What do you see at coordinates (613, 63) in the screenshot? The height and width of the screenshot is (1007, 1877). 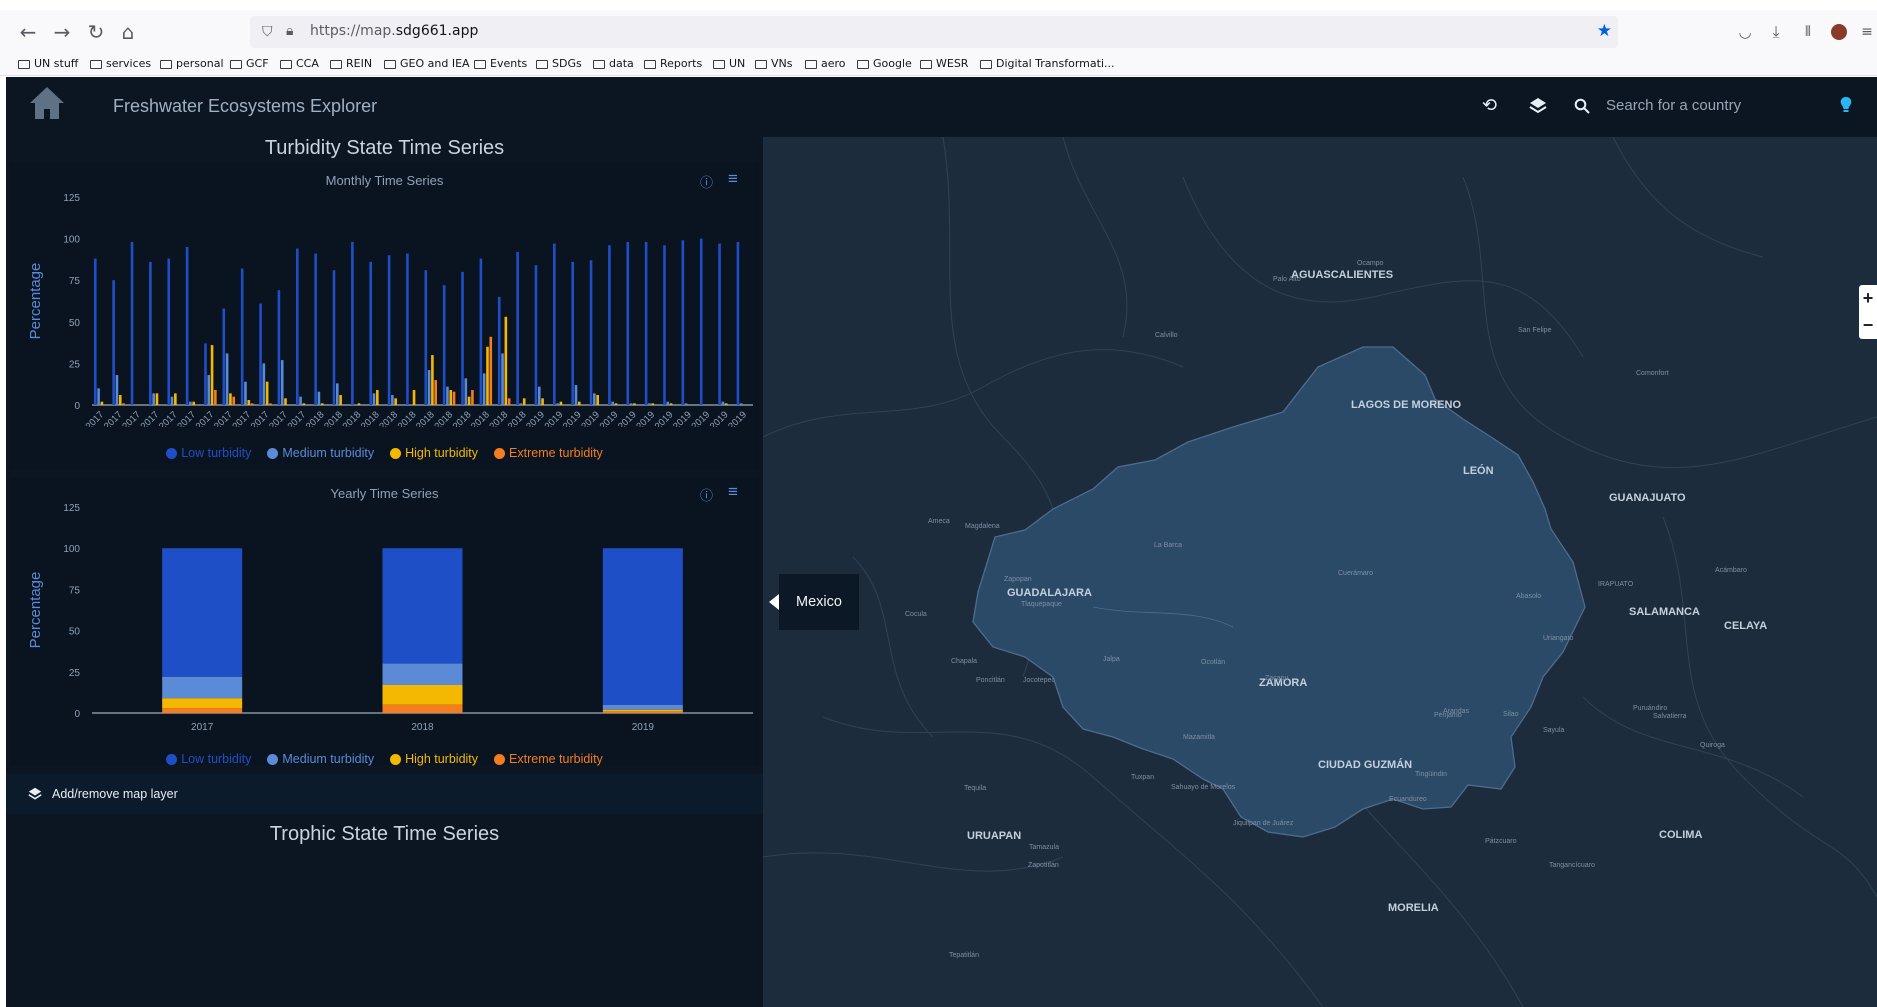 I see `bookmark-folder: data` at bounding box center [613, 63].